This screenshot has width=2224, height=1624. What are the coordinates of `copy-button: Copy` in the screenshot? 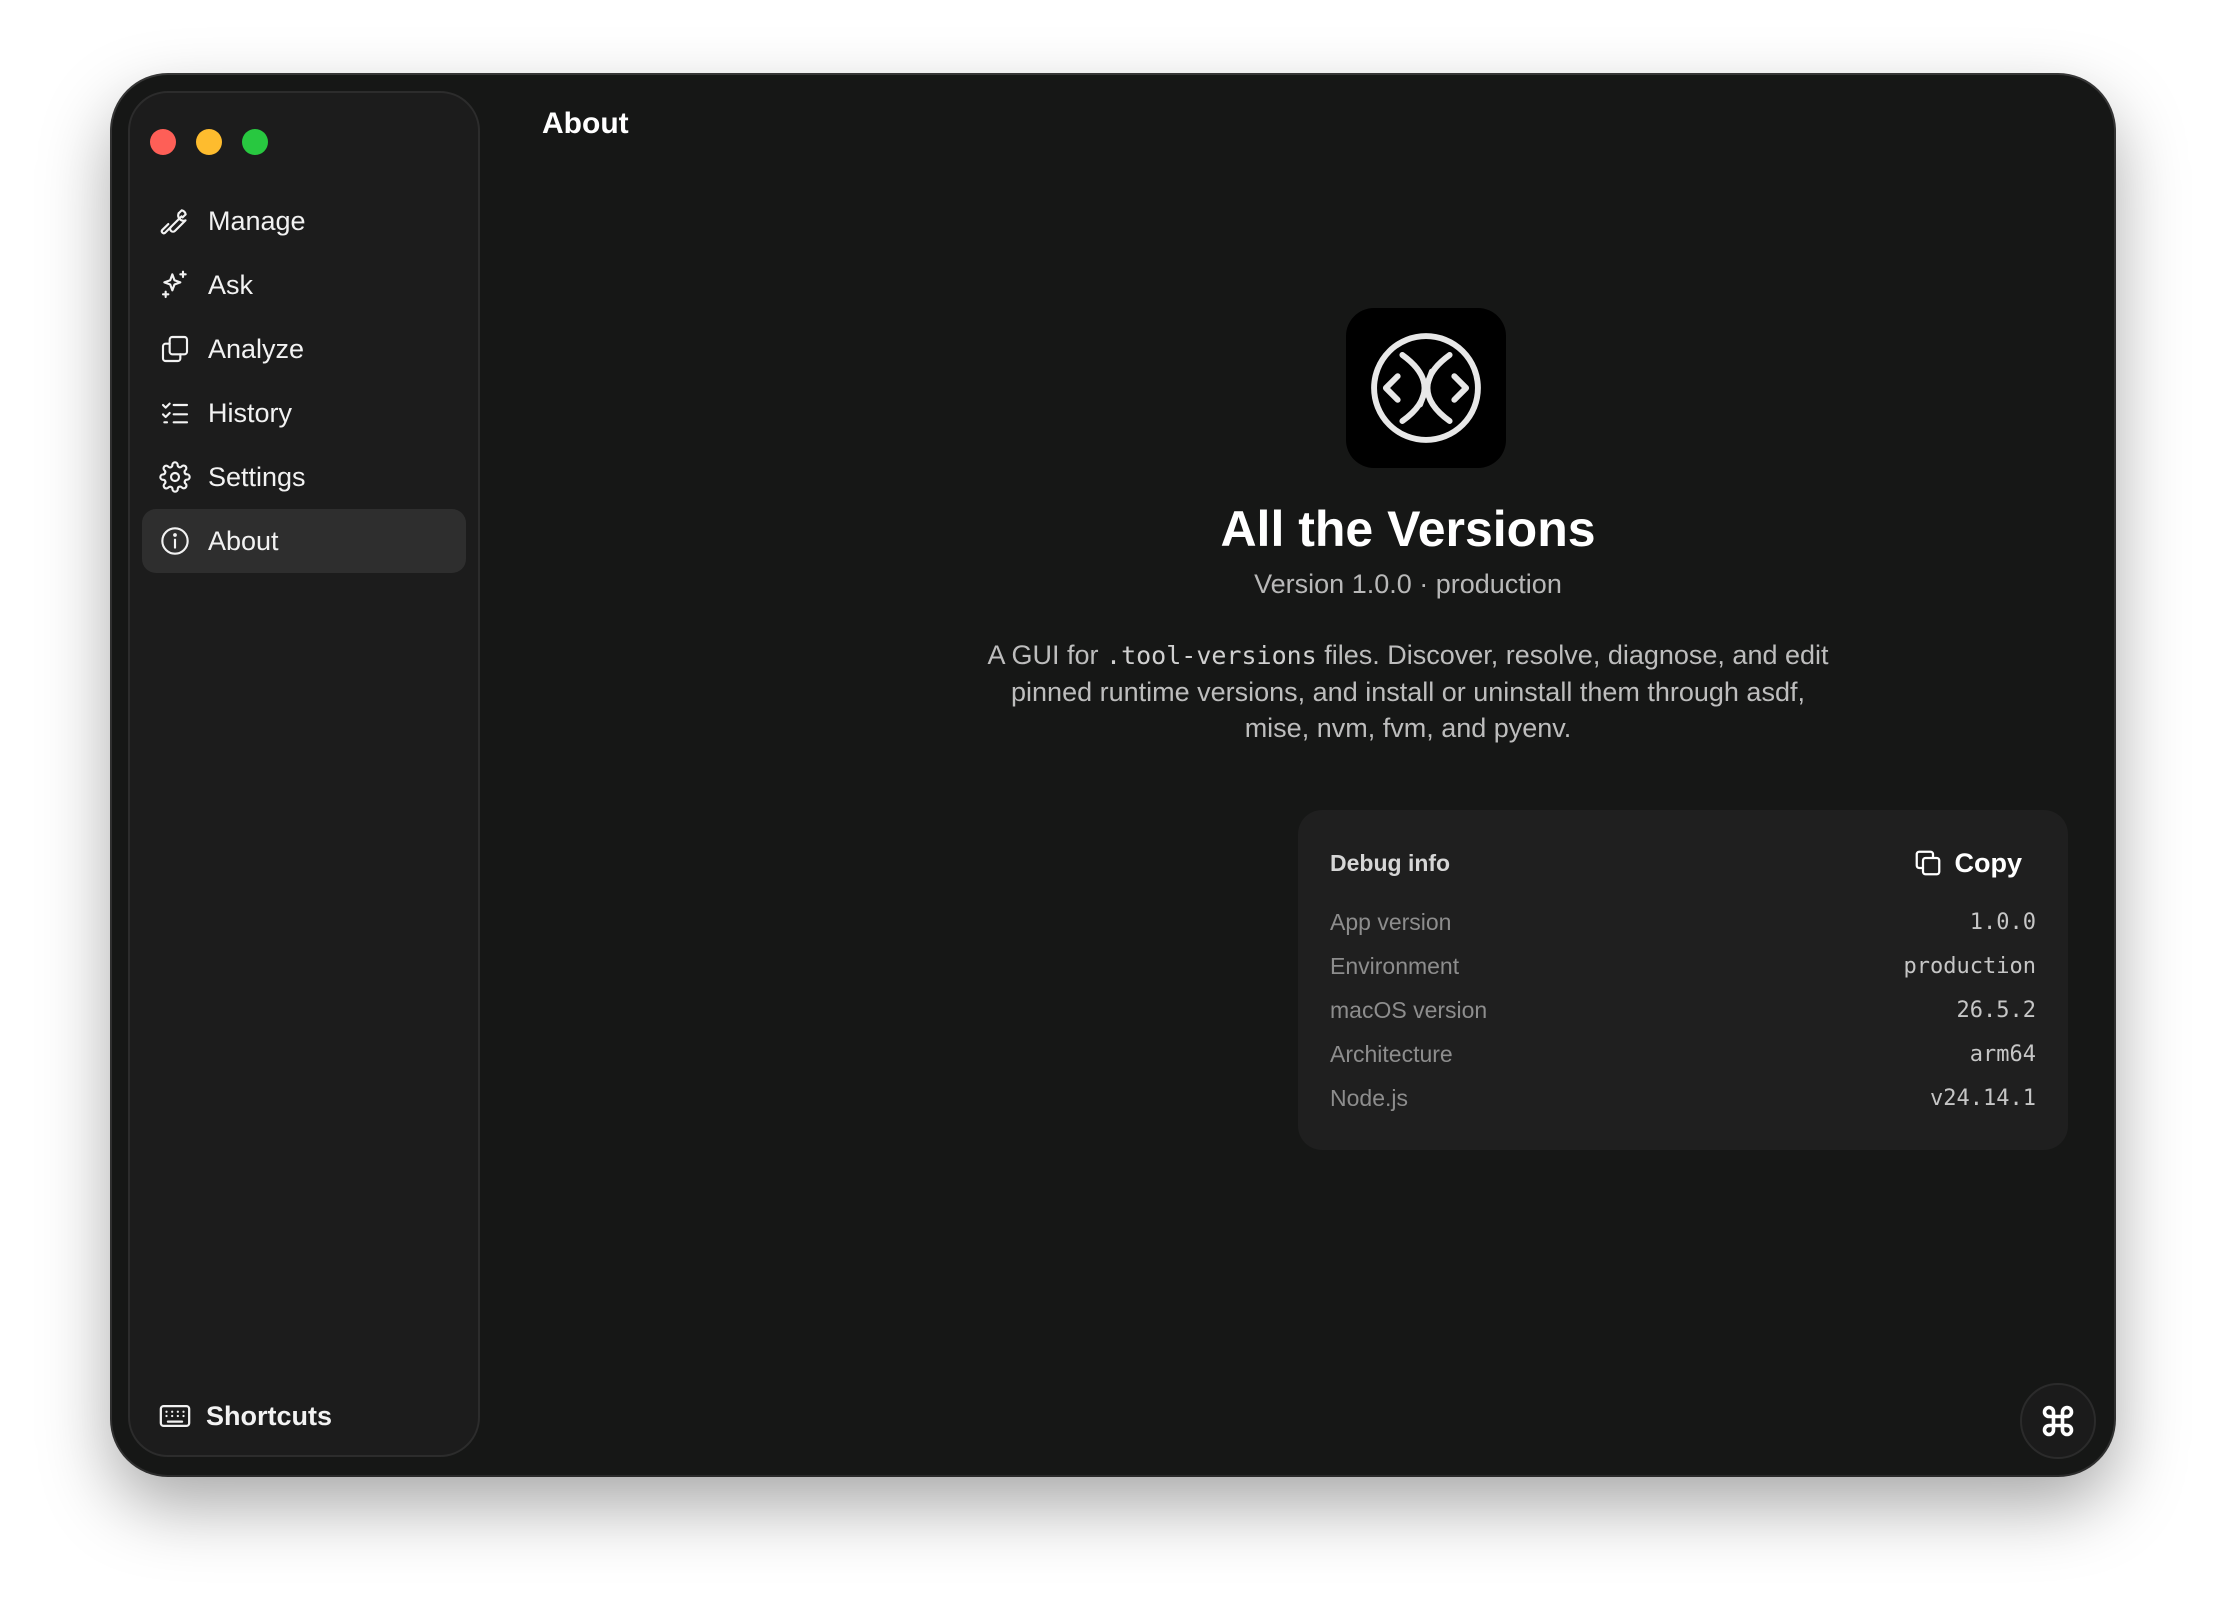 It's located at (1975, 863).